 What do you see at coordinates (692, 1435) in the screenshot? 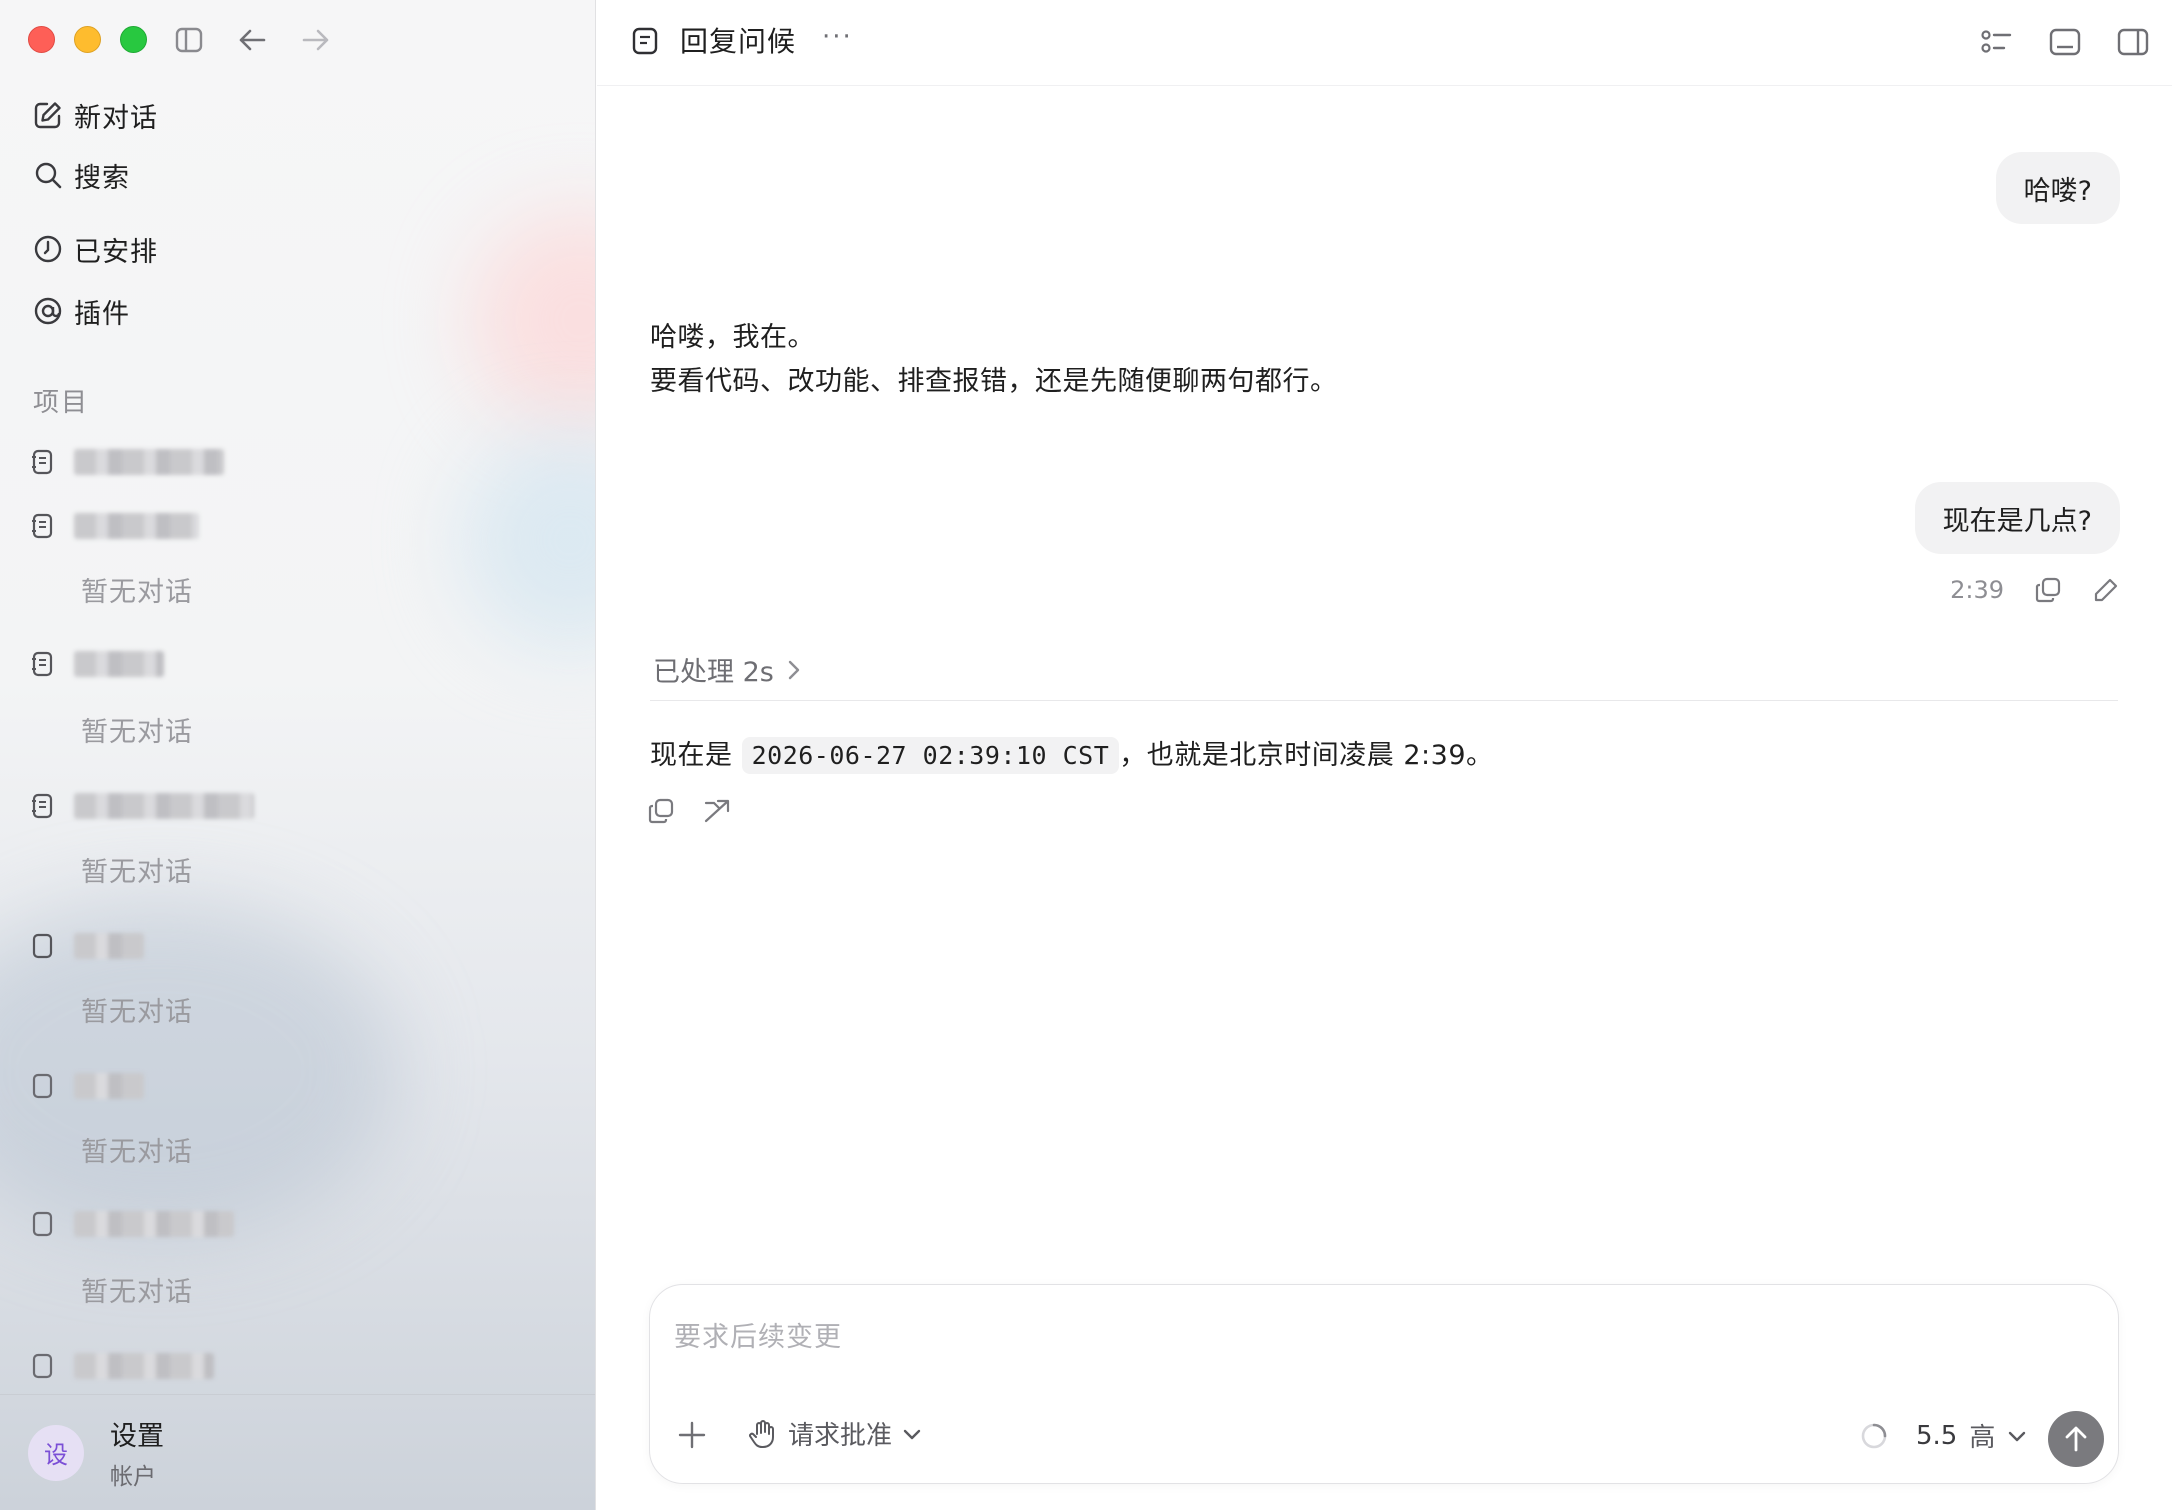
I see `add-attachment-icon` at bounding box center [692, 1435].